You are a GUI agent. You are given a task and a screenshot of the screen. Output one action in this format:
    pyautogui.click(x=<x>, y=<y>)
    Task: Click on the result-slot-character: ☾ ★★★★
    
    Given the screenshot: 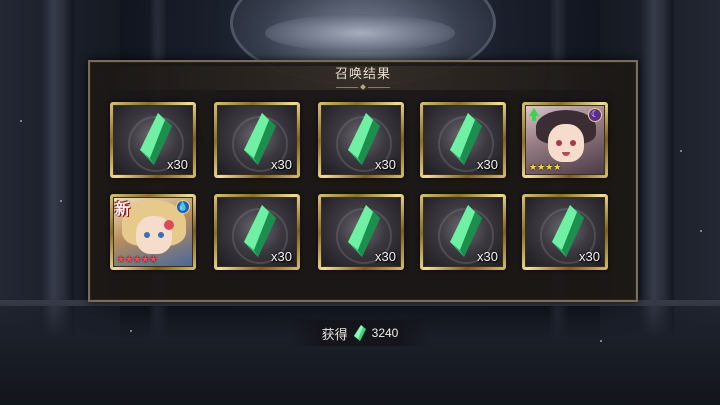 What is the action you would take?
    pyautogui.click(x=565, y=140)
    